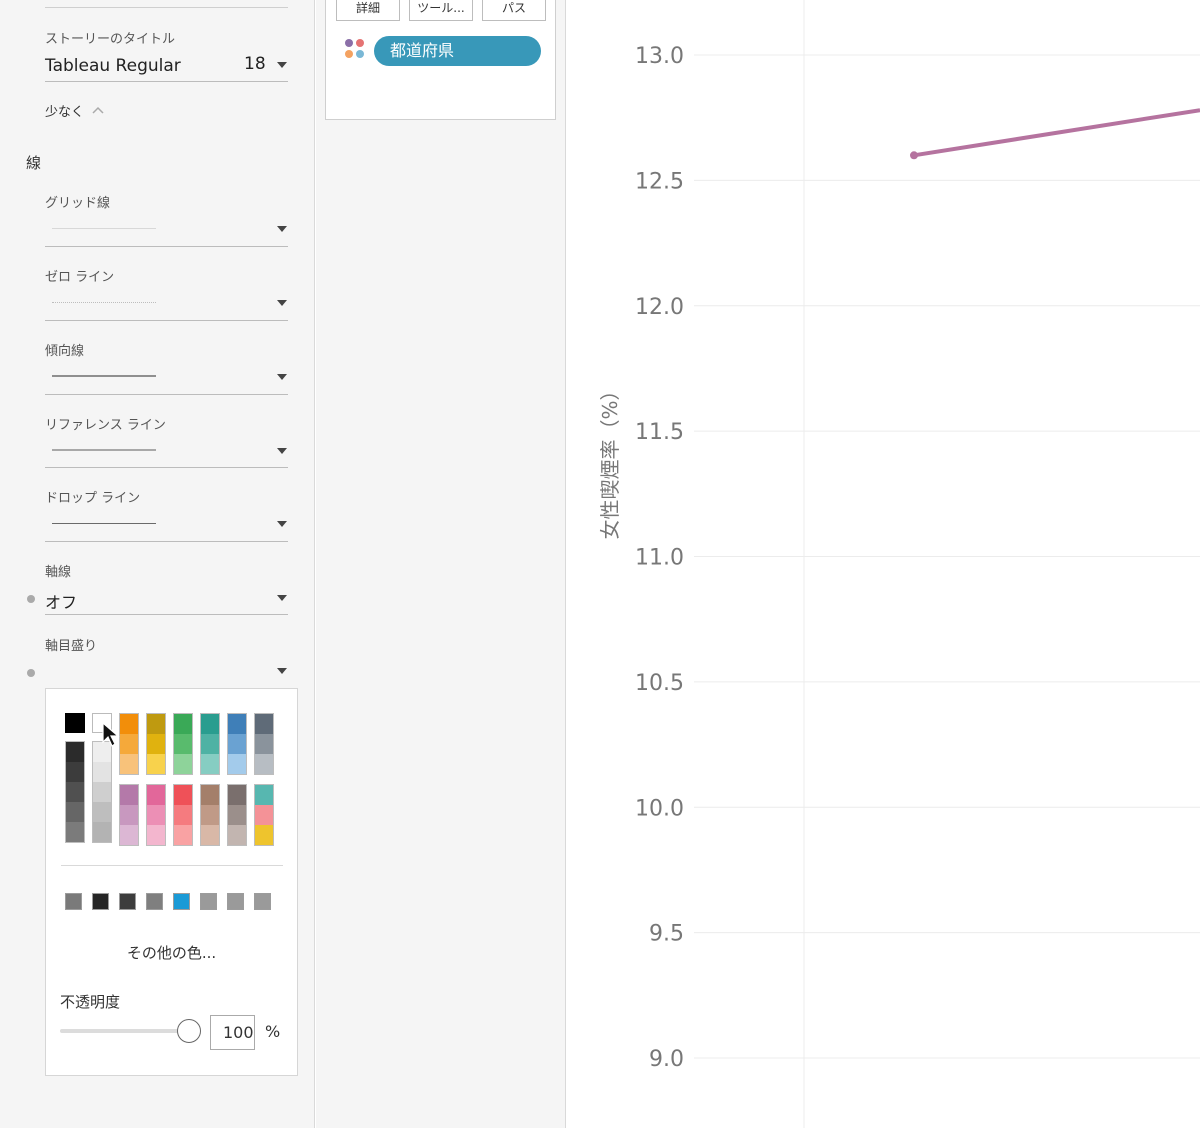  What do you see at coordinates (166, 379) in the screenshot?
I see `trend-lines-dropdown` at bounding box center [166, 379].